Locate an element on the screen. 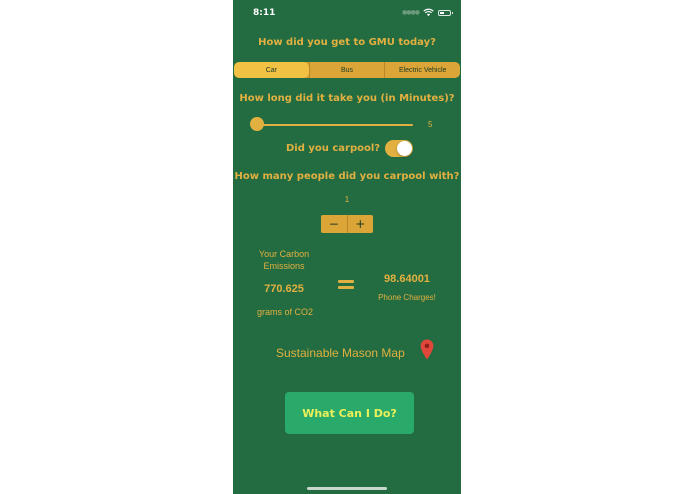 This screenshot has width=695, height=494. emissions-unit: grams of CO2 is located at coordinates (285, 312).